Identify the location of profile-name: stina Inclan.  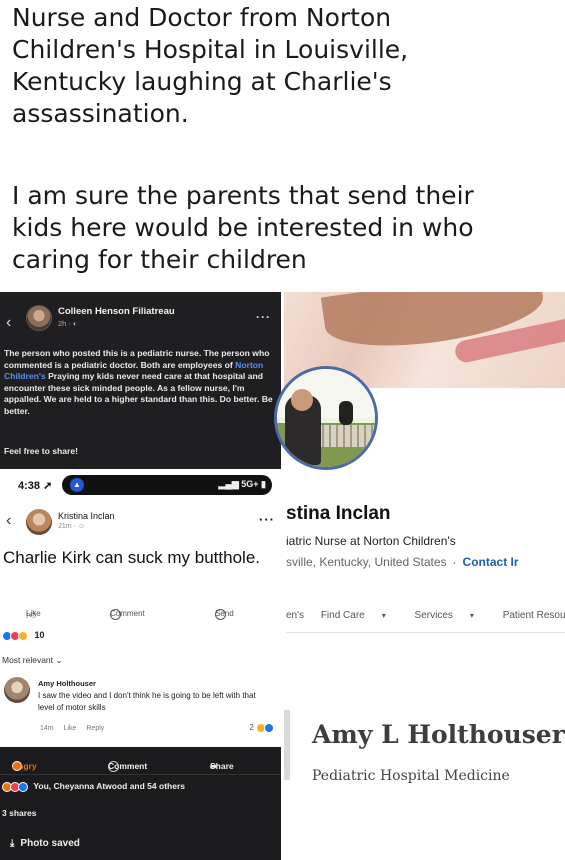
(338, 513).